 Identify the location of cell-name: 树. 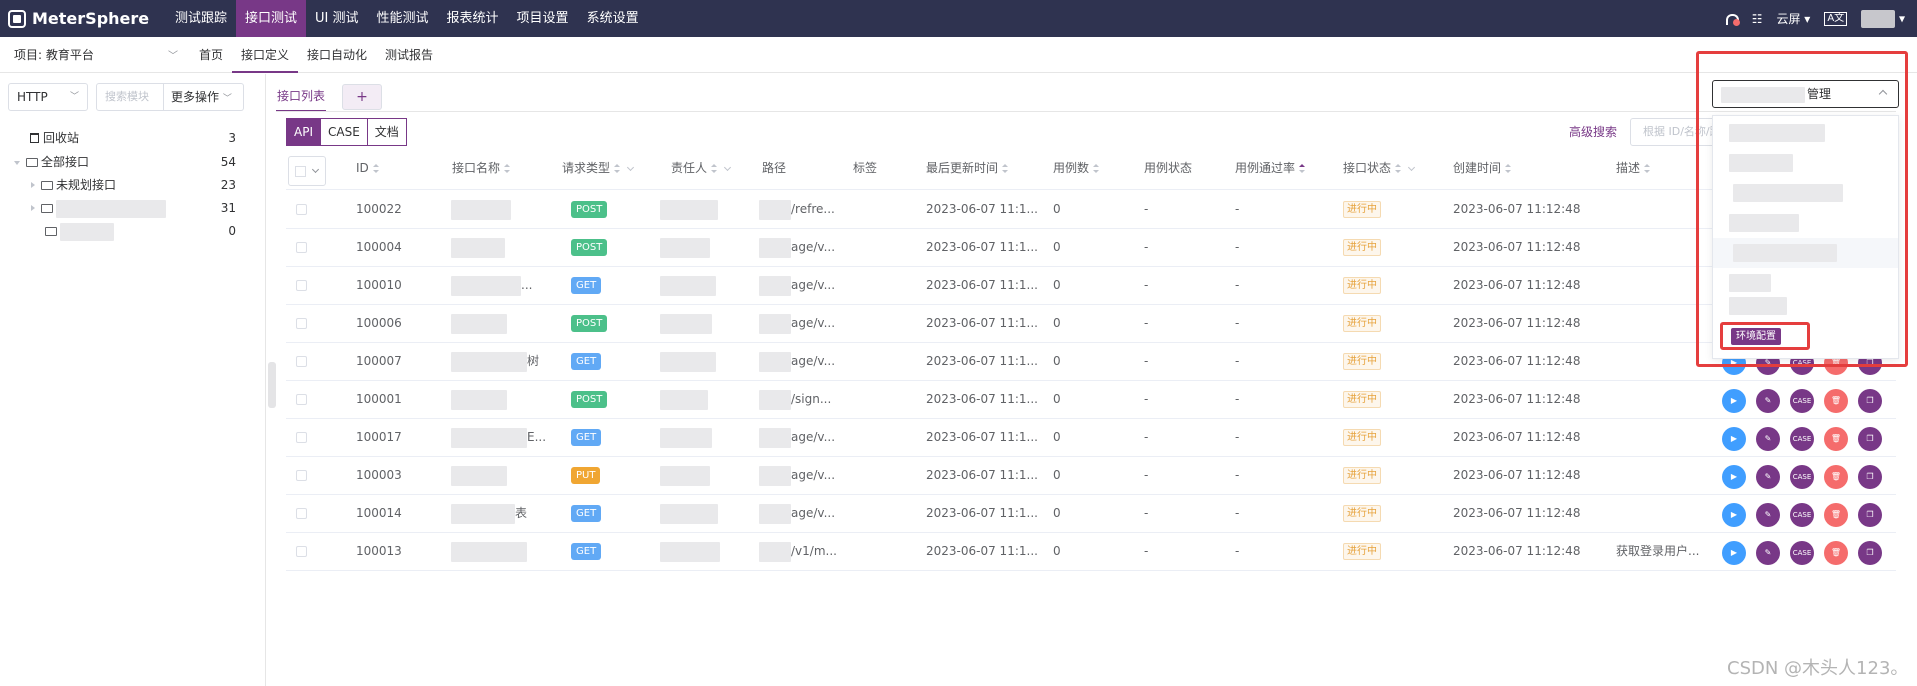
(495, 361).